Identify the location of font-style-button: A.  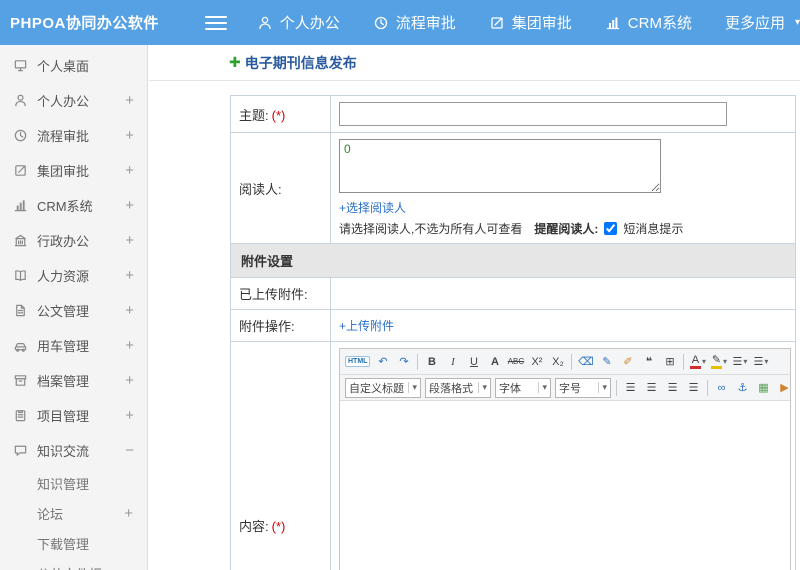
(494, 361).